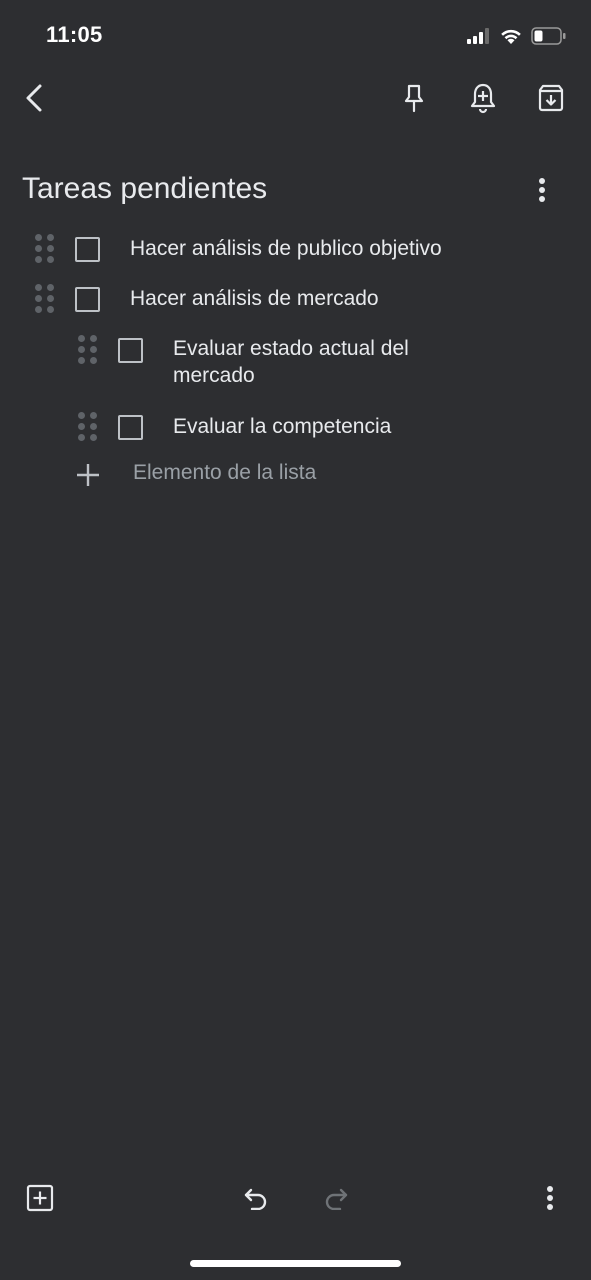 Image resolution: width=591 pixels, height=1280 pixels. What do you see at coordinates (511, 36) in the screenshot?
I see `wifi-icon` at bounding box center [511, 36].